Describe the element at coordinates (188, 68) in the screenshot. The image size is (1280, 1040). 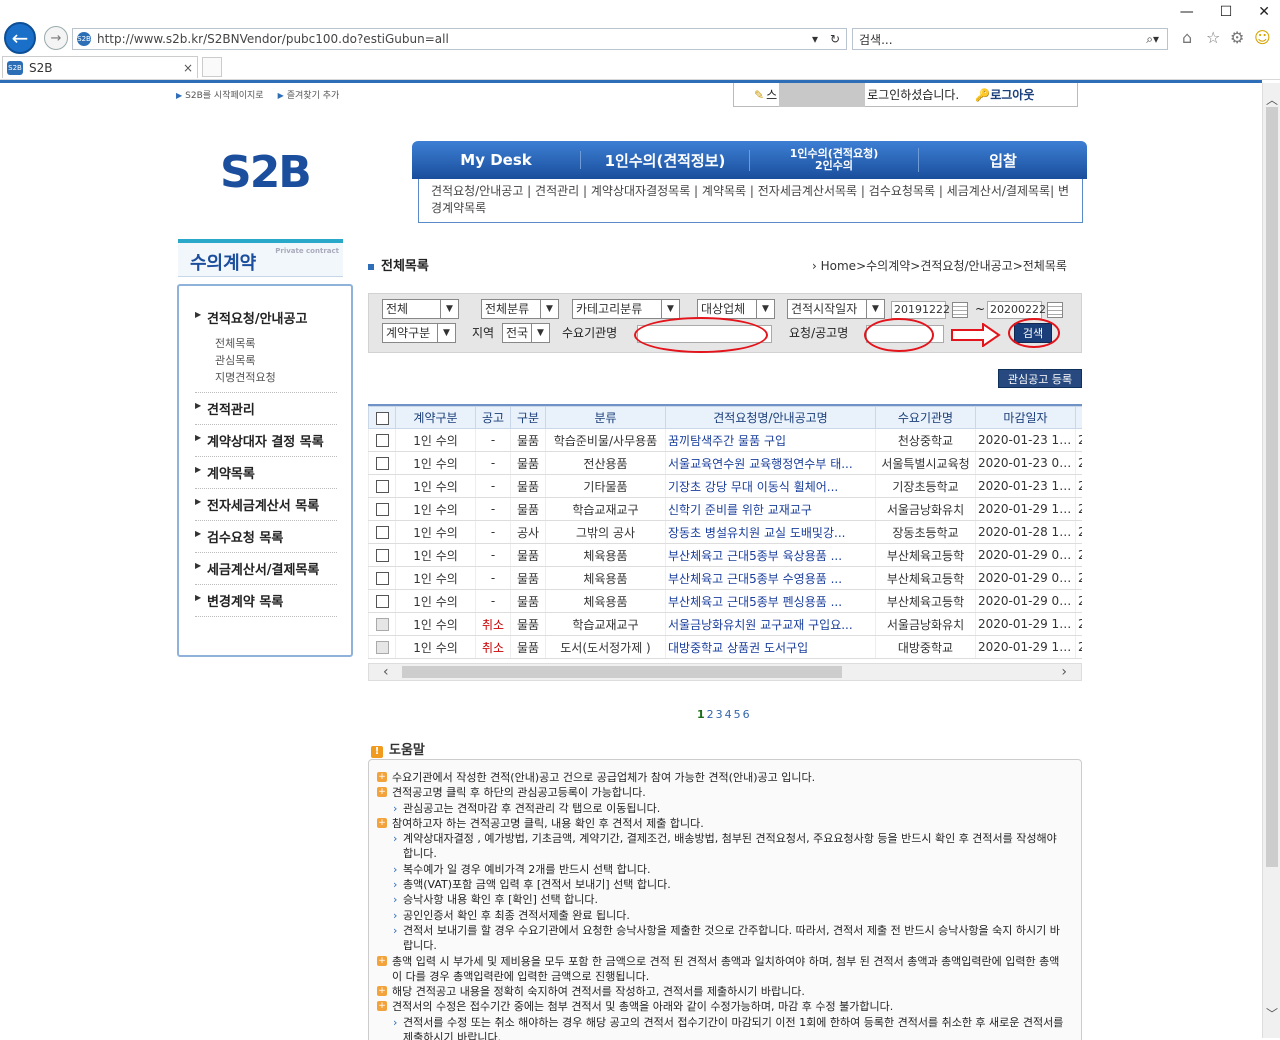
I see `tab-close-icon: ×` at that location.